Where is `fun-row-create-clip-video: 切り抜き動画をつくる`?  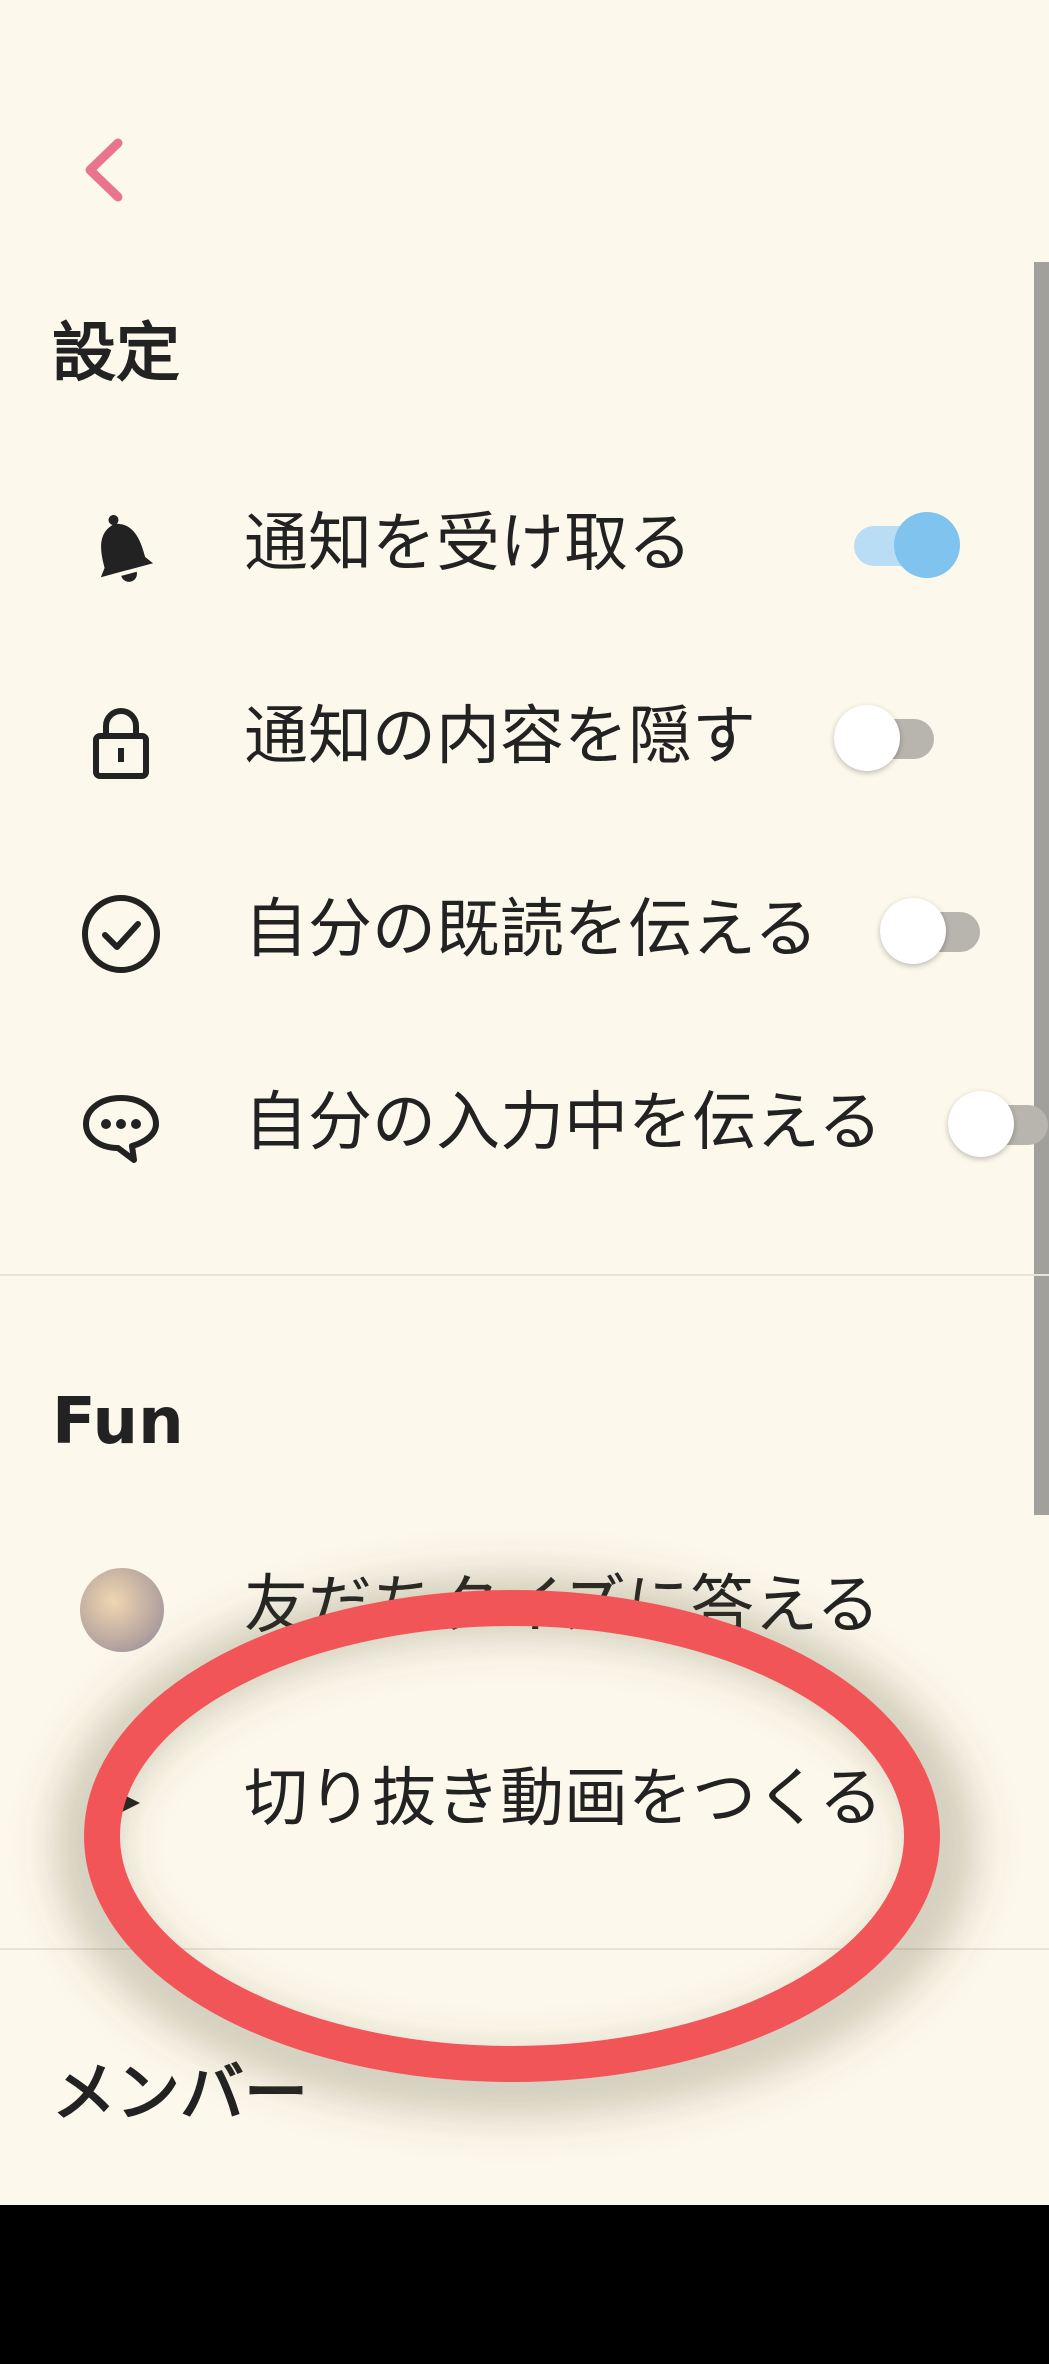
fun-row-create-clip-video: 切り抜き動画をつくる is located at coordinates (524, 1800).